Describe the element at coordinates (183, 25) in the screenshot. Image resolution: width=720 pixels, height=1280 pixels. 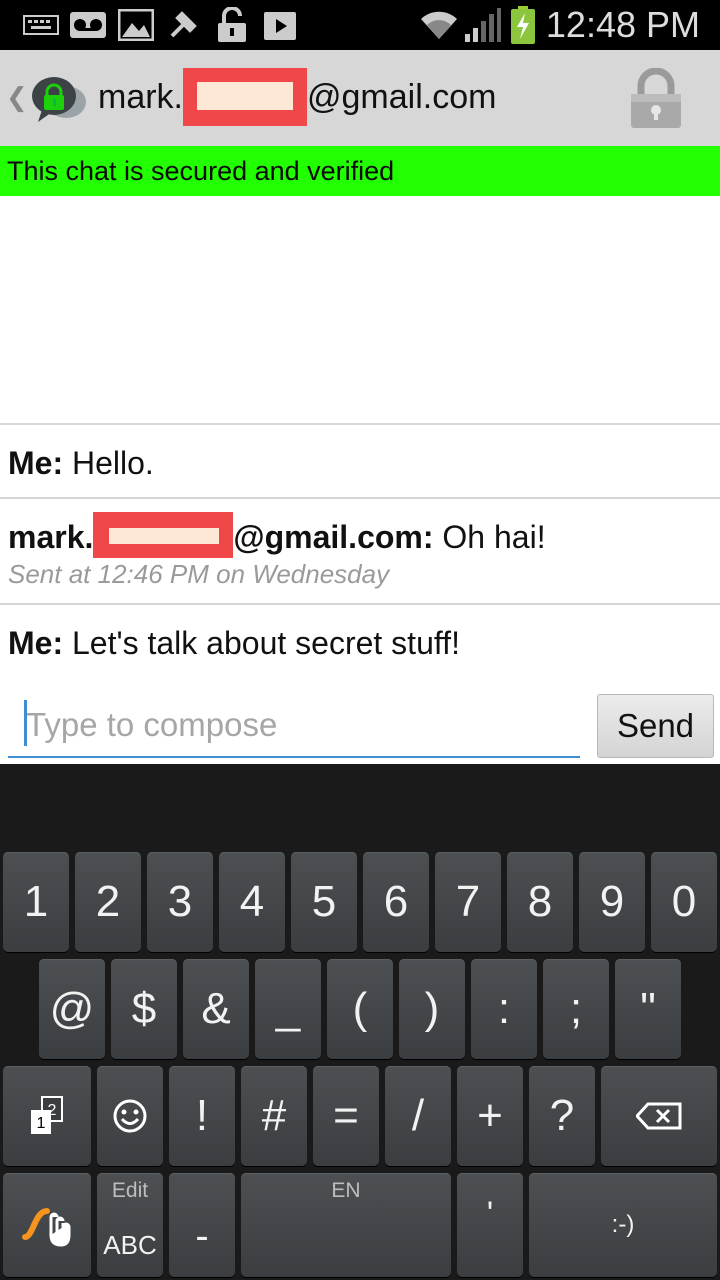
I see `tools-icon` at that location.